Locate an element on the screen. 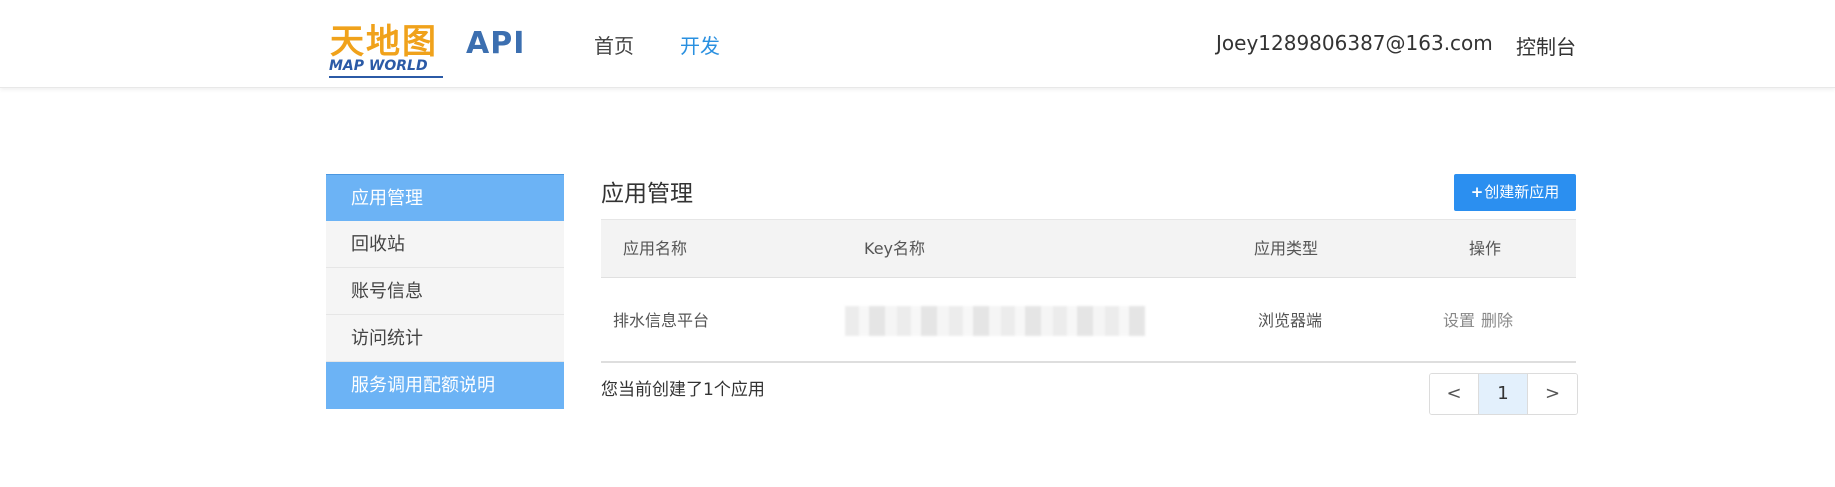 The width and height of the screenshot is (1835, 487). app-name-cell: 排水信息平台 is located at coordinates (661, 320).